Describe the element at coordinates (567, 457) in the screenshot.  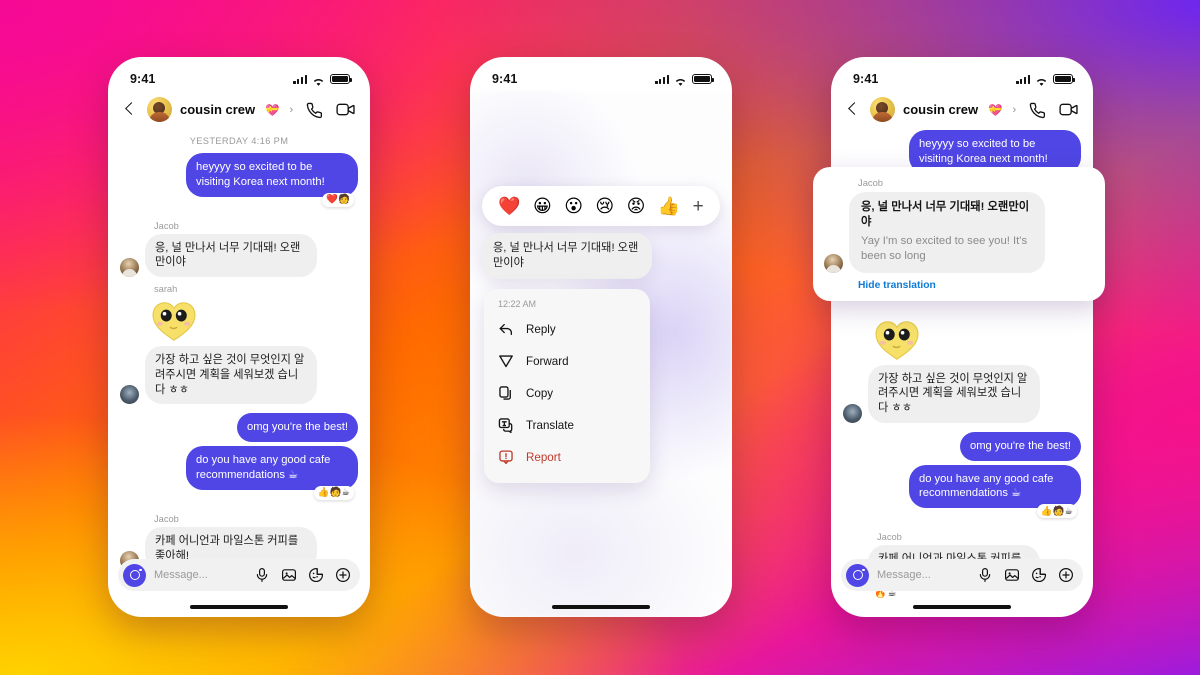
I see `context-menu-item-report: Report` at that location.